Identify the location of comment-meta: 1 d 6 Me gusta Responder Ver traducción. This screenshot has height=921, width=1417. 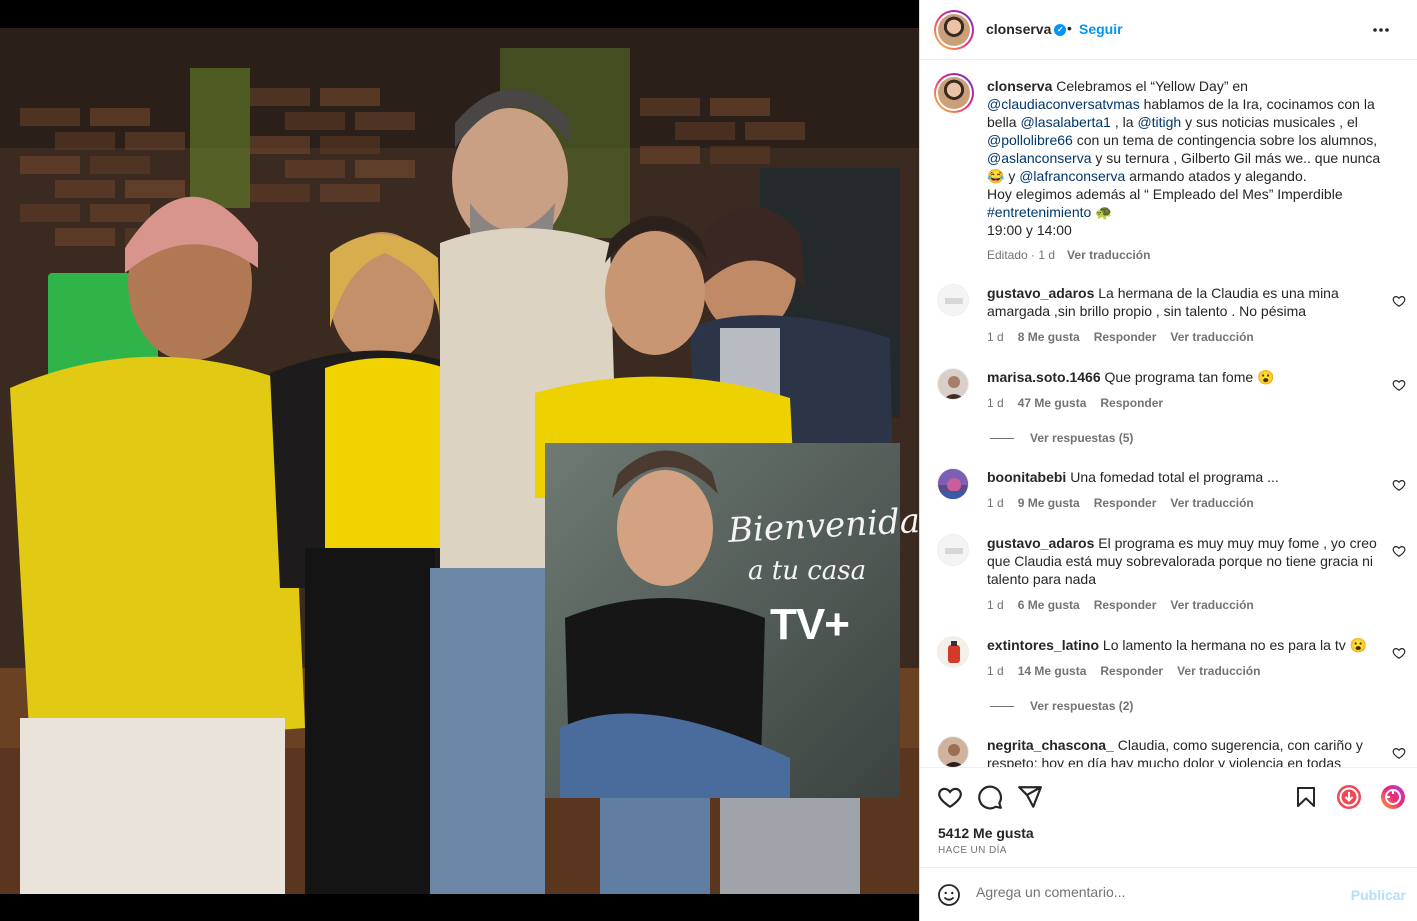
(1127, 605).